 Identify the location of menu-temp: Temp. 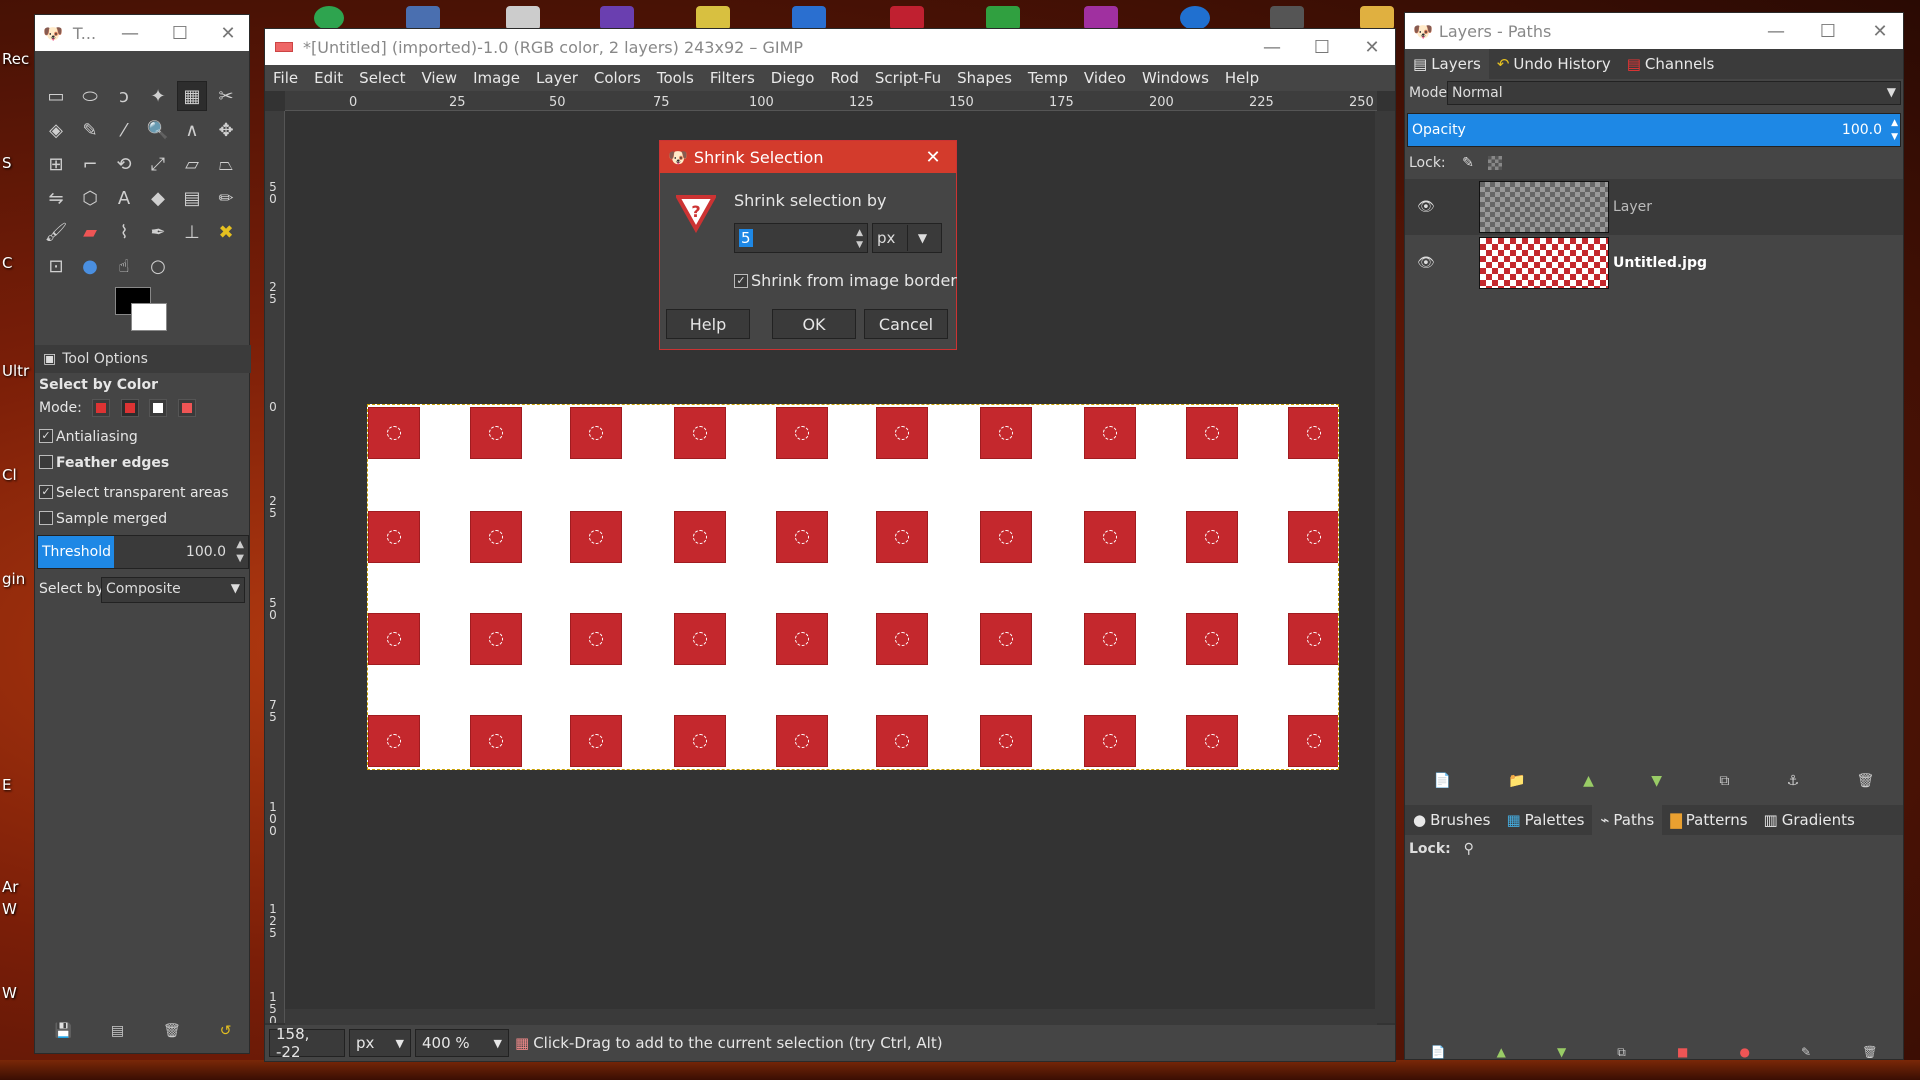
(1048, 78).